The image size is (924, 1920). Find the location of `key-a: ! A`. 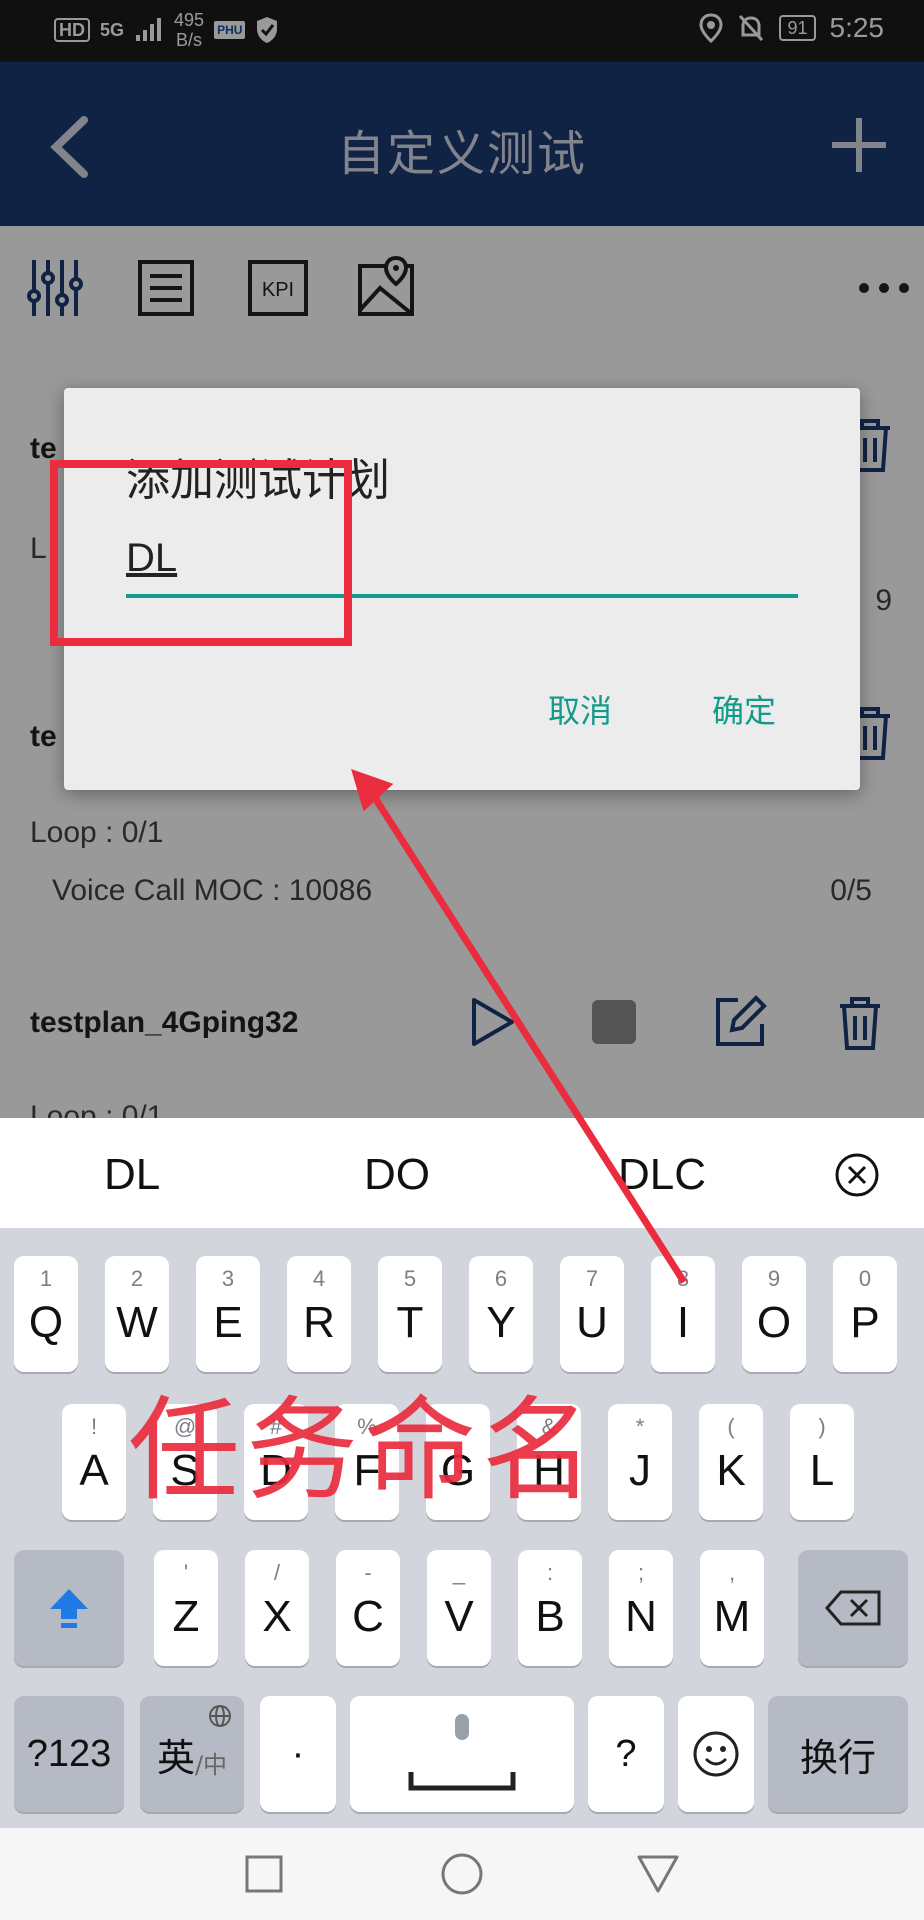

key-a: ! A is located at coordinates (94, 1462).